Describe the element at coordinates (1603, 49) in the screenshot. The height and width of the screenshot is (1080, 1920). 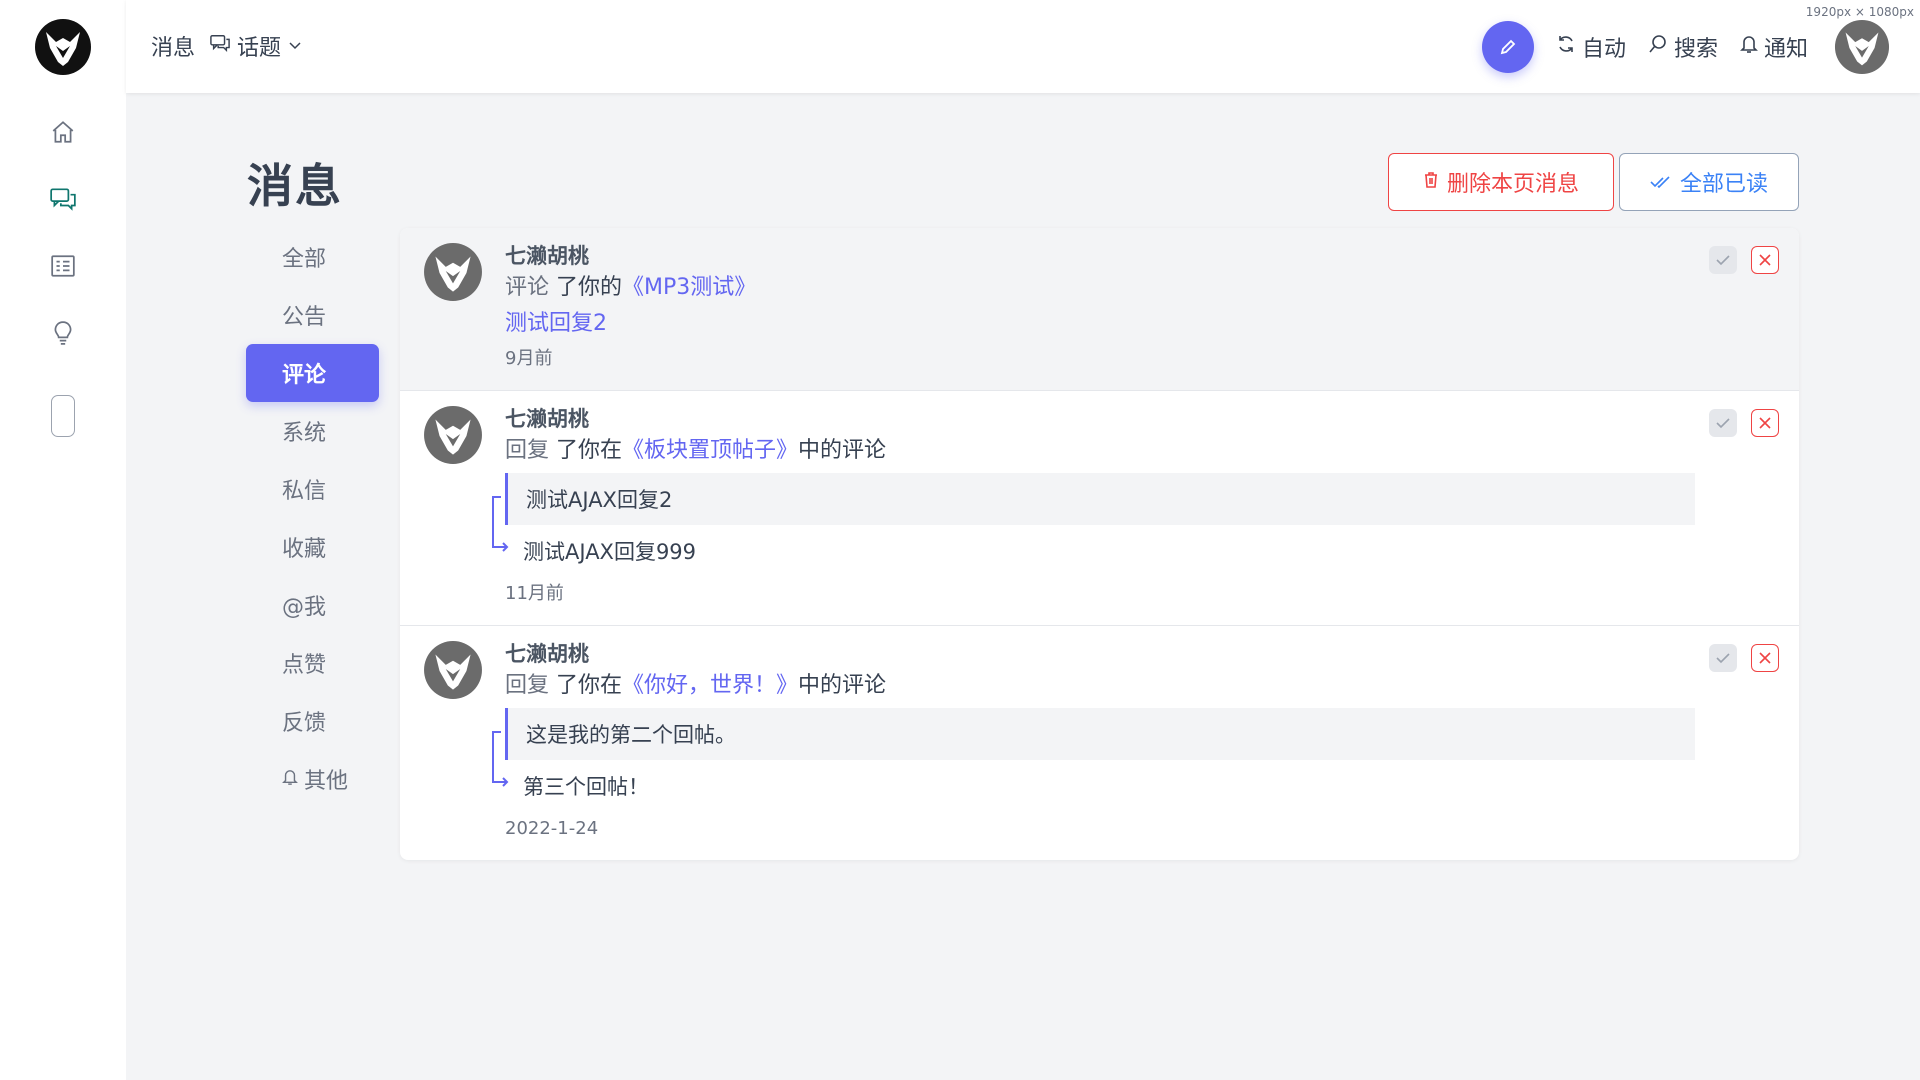
I see `auto-label: 自动` at that location.